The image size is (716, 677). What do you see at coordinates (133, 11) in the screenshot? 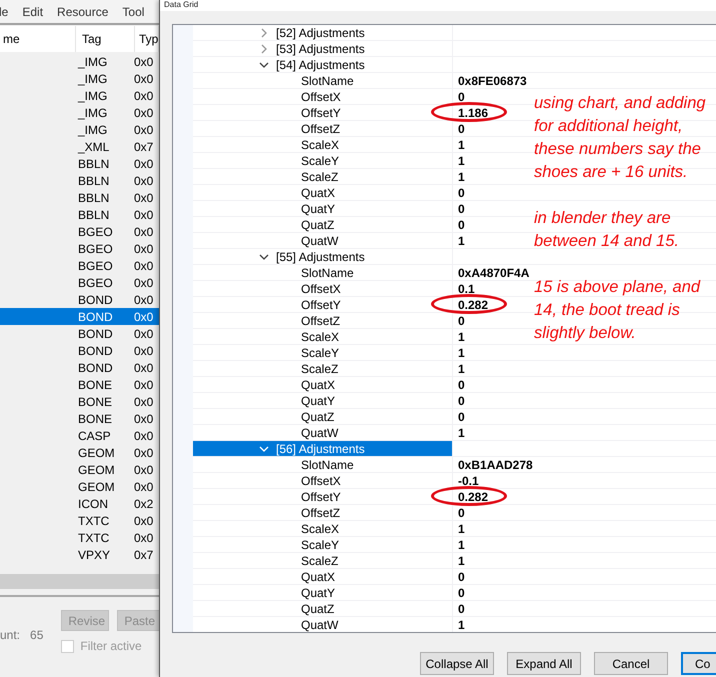
I see `menu-item: Tool` at bounding box center [133, 11].